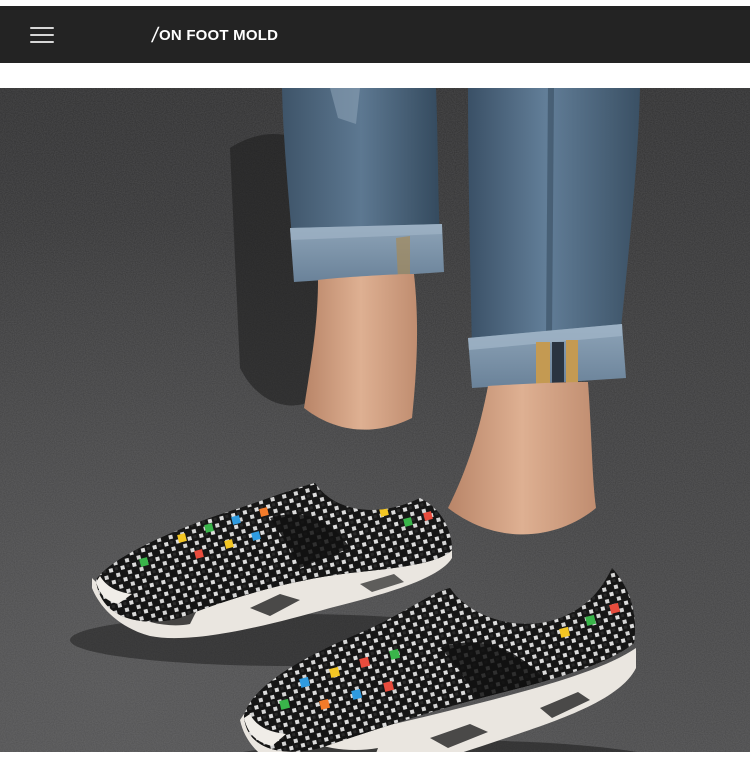  I want to click on header-spacer, so click(375, 75).